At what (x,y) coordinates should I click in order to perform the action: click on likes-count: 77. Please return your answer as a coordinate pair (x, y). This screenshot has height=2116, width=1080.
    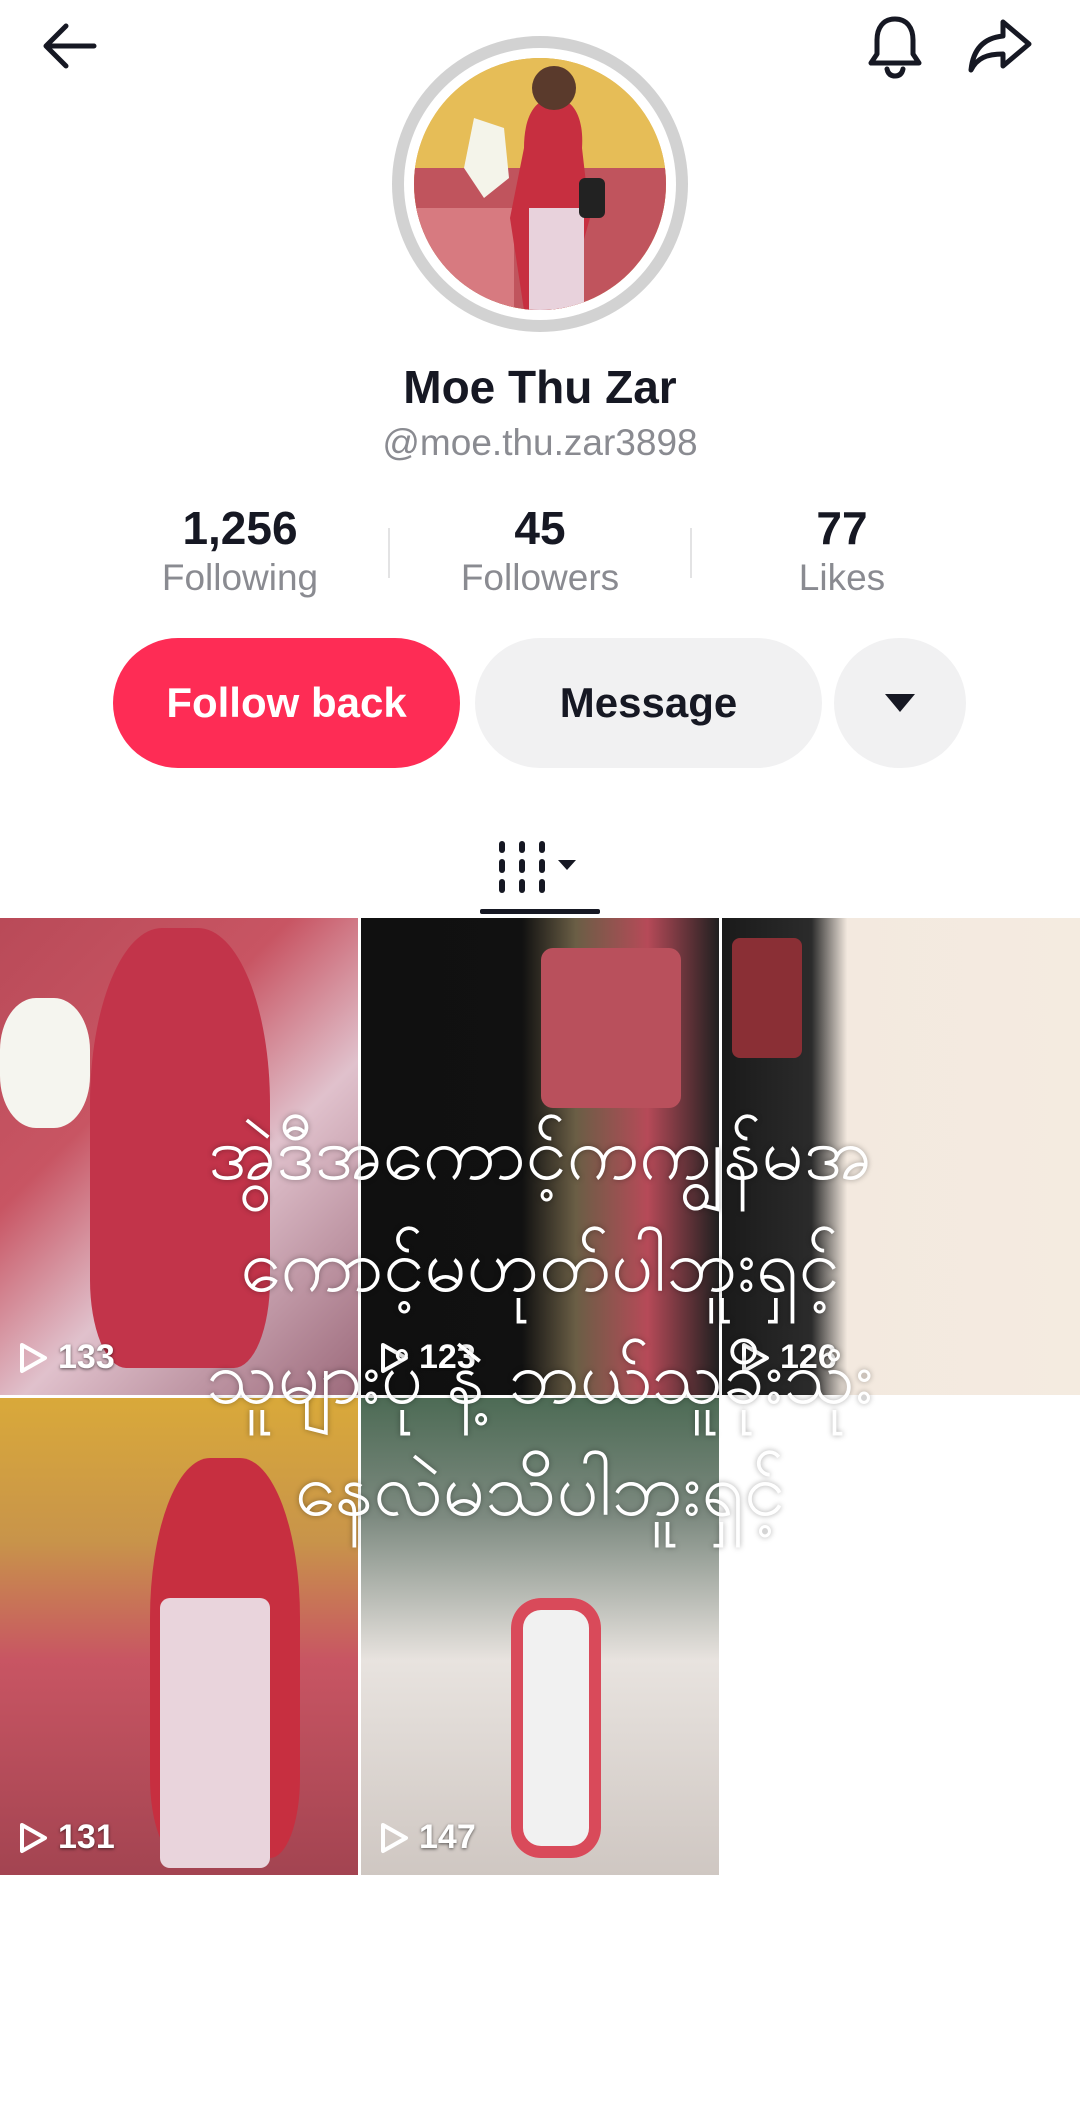
    Looking at the image, I should click on (842, 528).